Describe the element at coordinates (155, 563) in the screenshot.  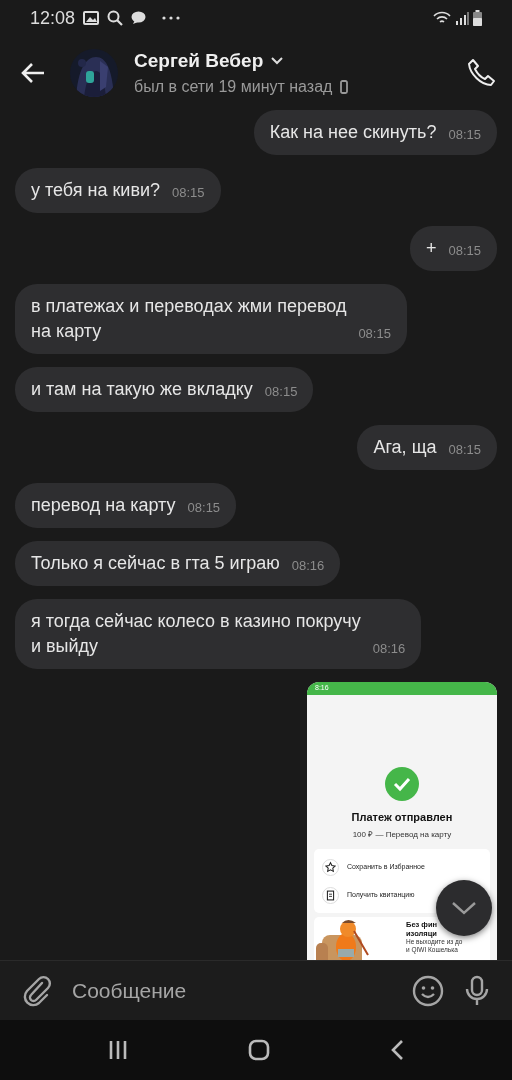
I see `message-text: Только я сейчас в гта 5 играю` at that location.